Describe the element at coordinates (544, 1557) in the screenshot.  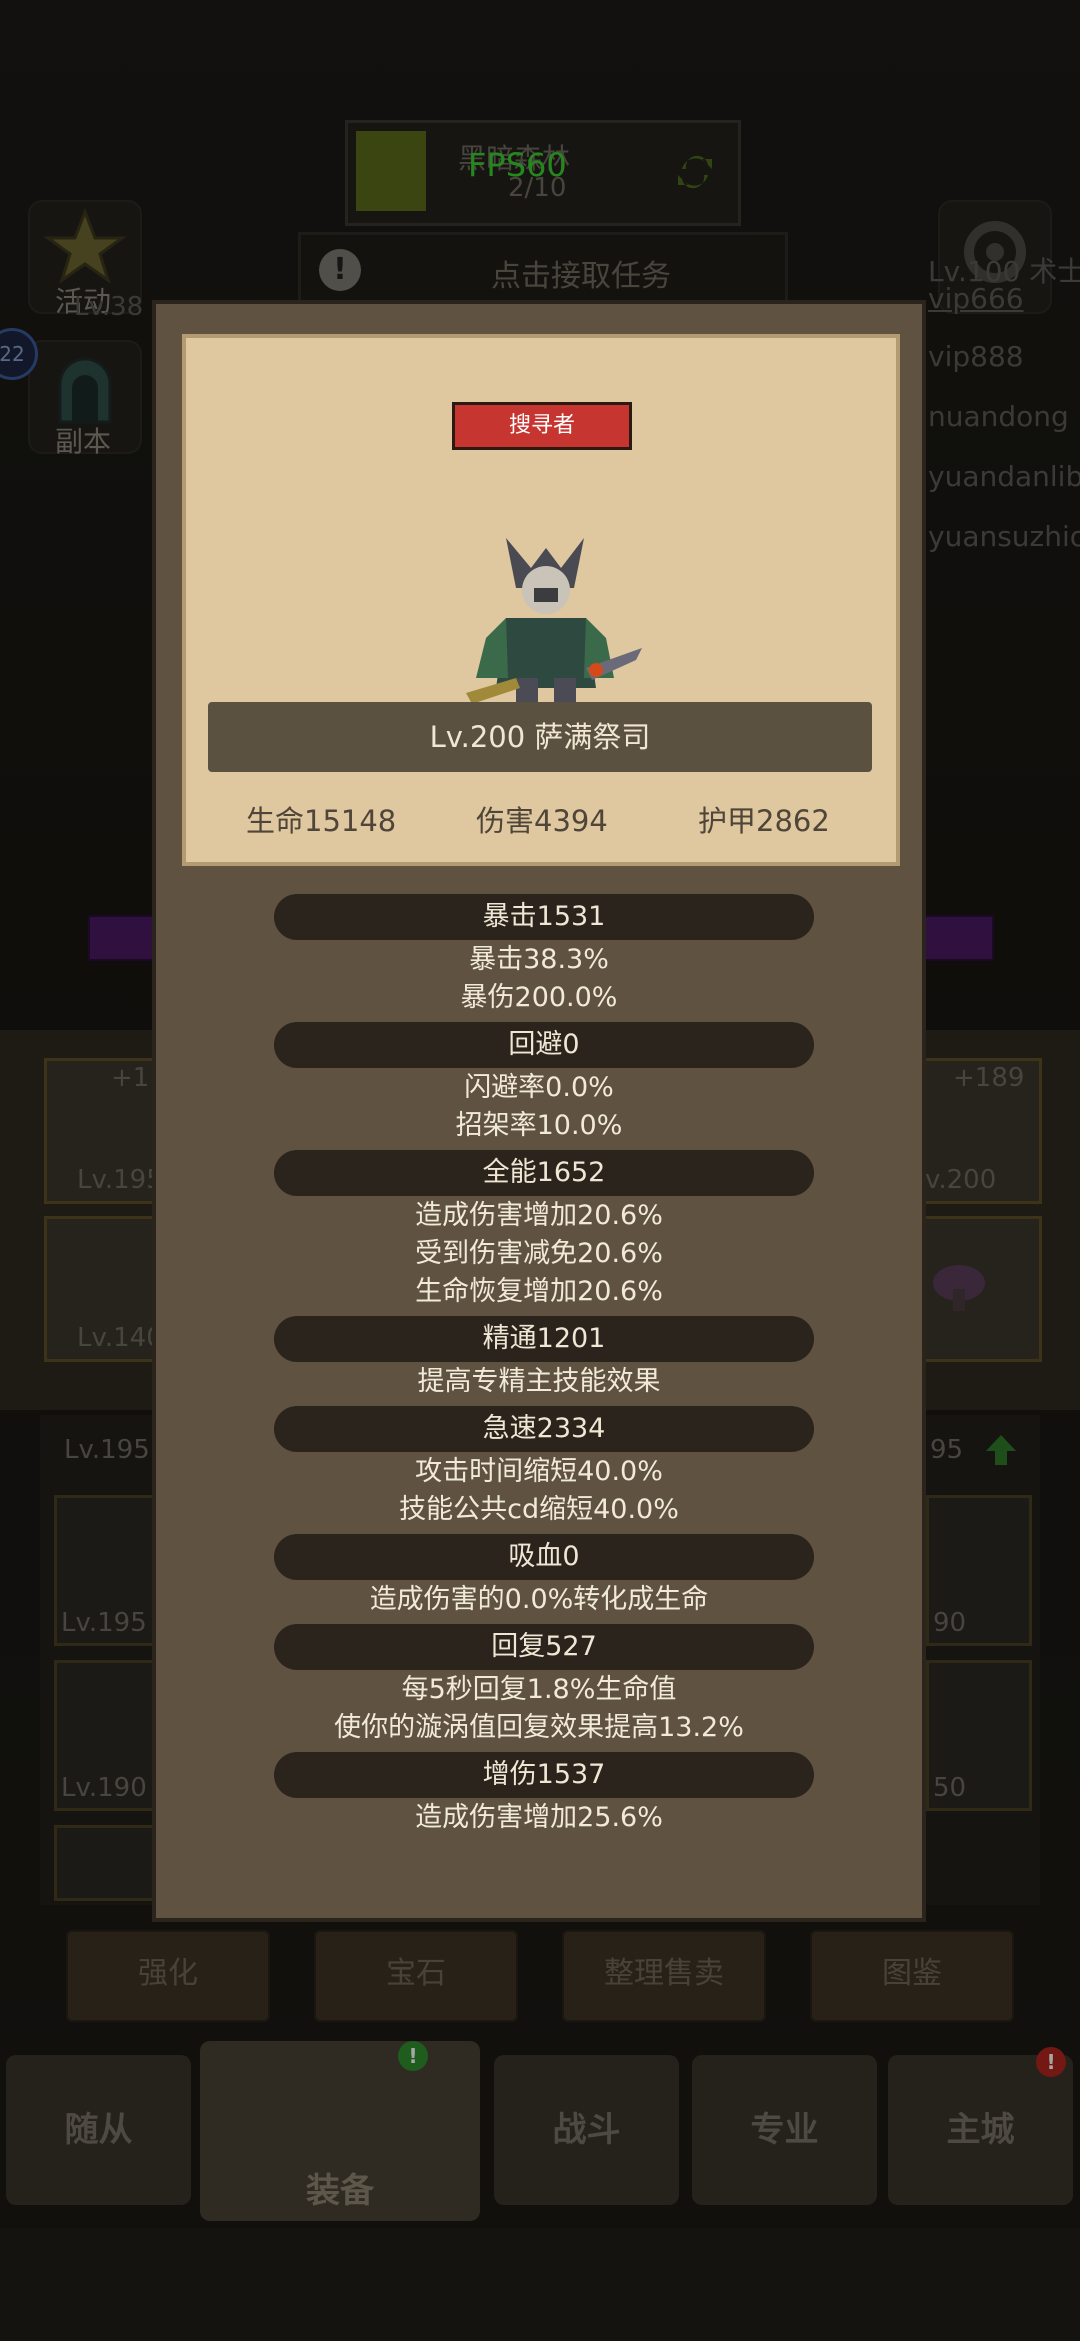
I see `stat-header: 吸血0` at that location.